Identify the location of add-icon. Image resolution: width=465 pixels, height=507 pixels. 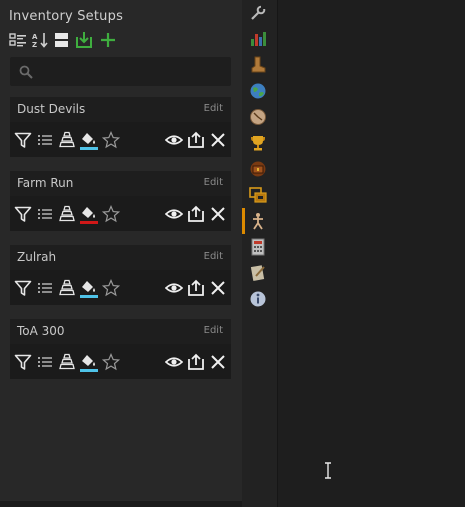
(108, 40).